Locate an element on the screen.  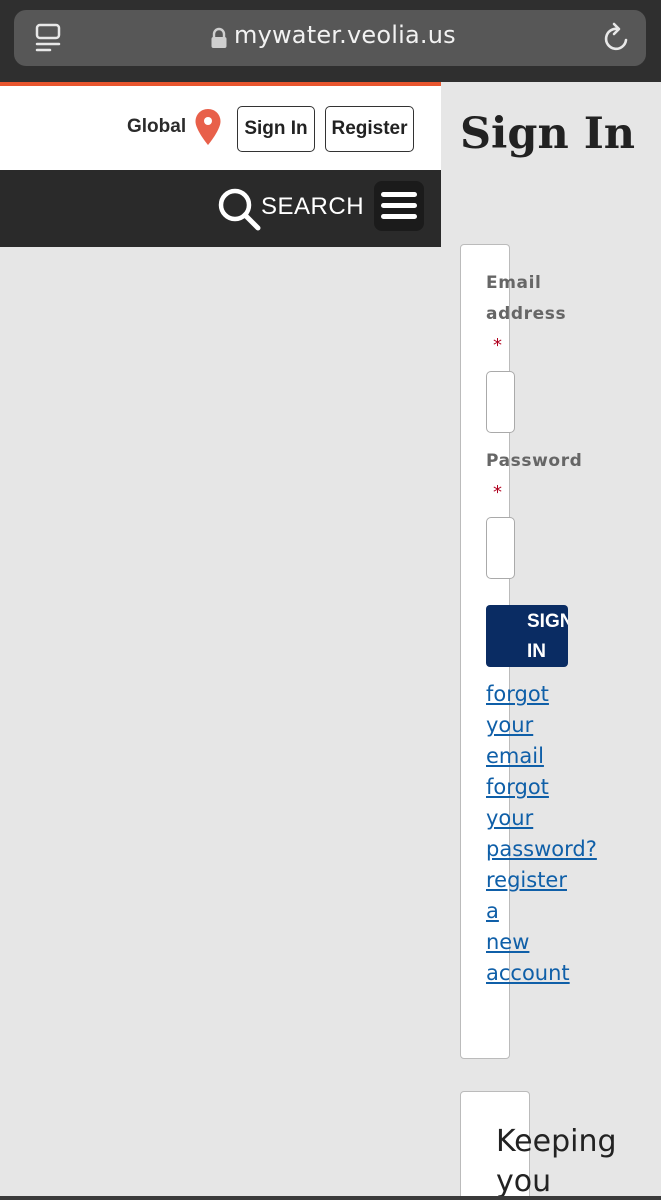
tab-overview-icon is located at coordinates (49, 38).